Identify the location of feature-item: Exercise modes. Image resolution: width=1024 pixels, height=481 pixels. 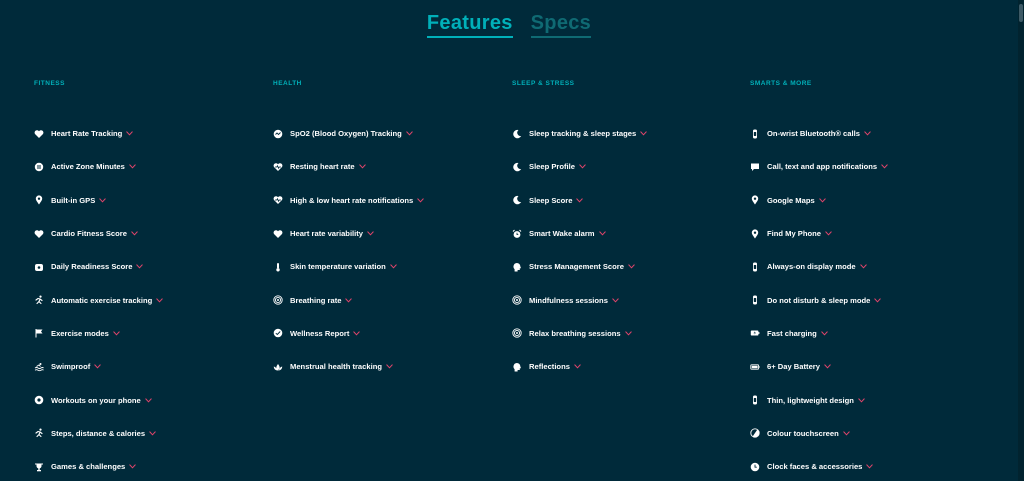
(98, 333).